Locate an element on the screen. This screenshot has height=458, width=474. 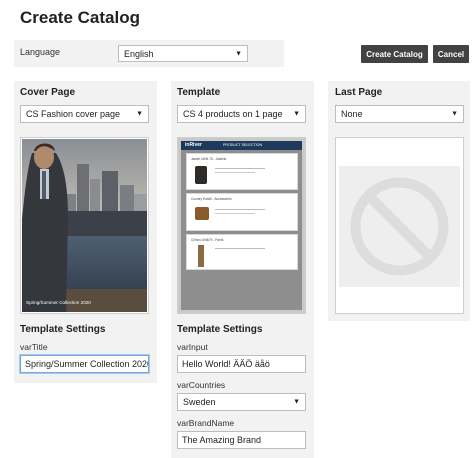
template-product-card: Jacket Uhlik 76 - Jackets is located at coordinates (242, 171).